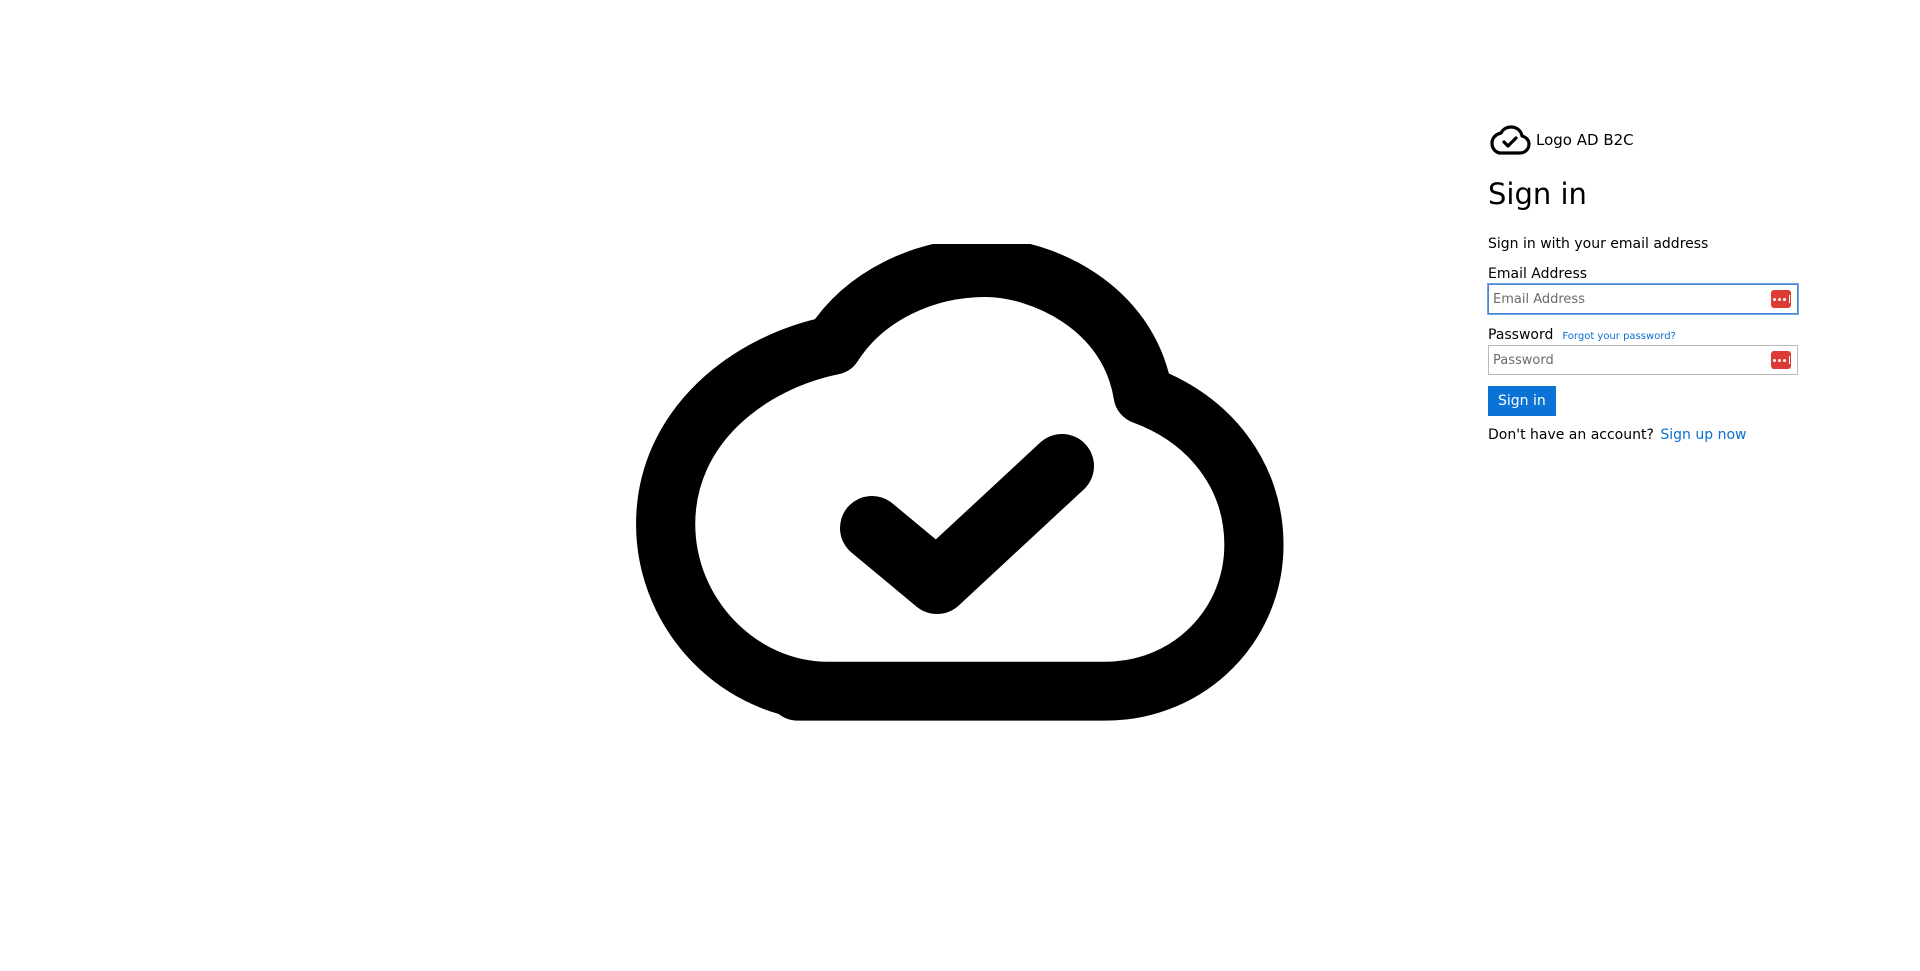  Describe the element at coordinates (1571, 435) in the screenshot. I see `signup-prompt: Don't have an account?` at that location.